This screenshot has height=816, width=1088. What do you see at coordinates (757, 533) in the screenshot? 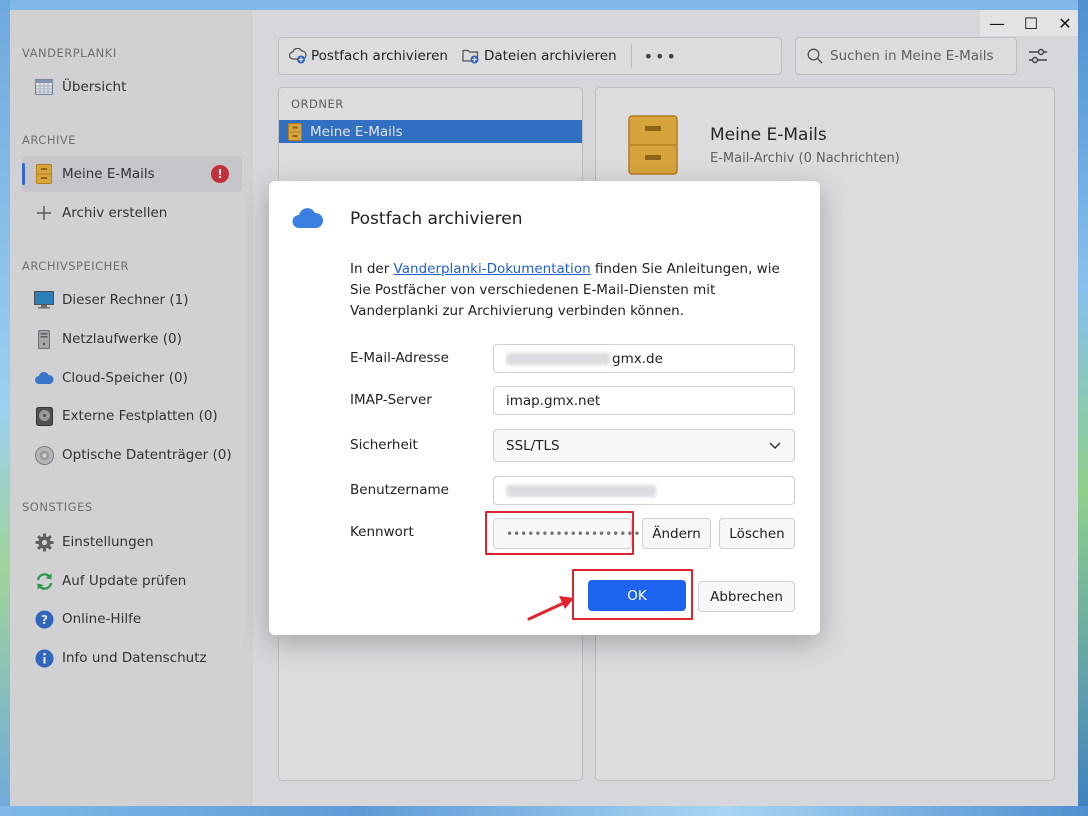
I see `delete-password-button: Löschen` at bounding box center [757, 533].